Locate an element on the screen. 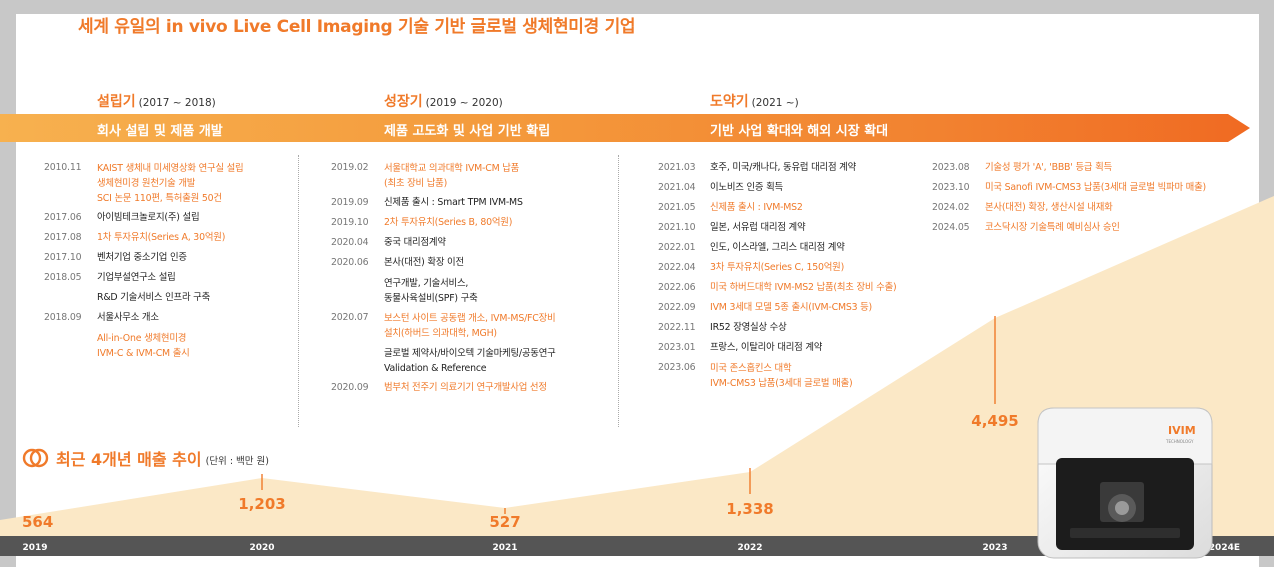  event-text: 벤처기업 중소기업 인증 is located at coordinates (142, 258).